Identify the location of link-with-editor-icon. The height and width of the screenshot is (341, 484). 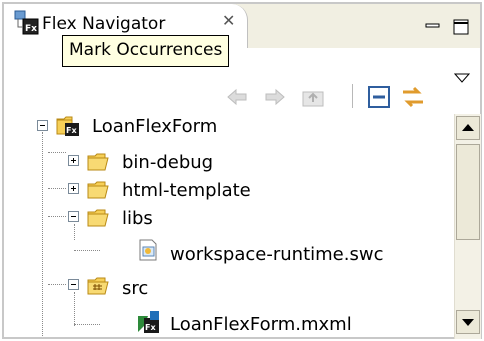
(413, 97).